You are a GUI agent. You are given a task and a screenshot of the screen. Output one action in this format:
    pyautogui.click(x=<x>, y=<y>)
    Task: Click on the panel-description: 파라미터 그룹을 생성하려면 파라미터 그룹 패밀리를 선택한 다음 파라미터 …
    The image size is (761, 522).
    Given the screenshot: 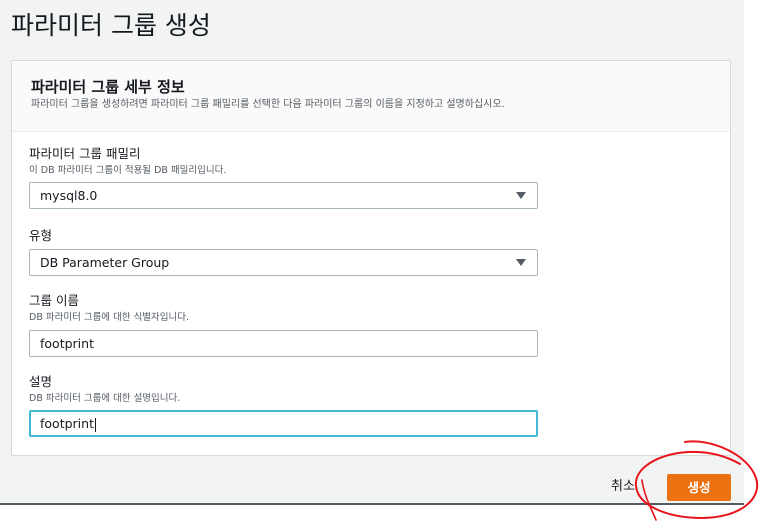 What is the action you would take?
    pyautogui.click(x=268, y=104)
    